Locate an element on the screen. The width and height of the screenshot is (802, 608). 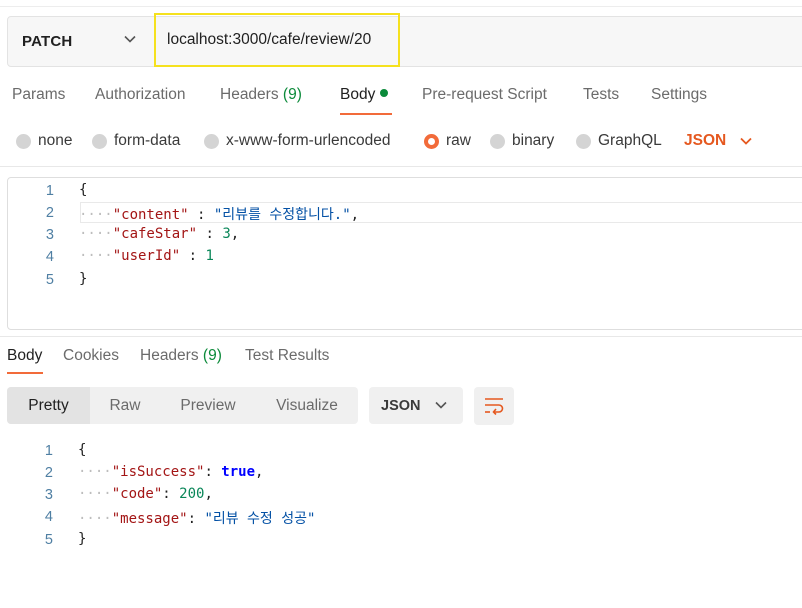
json-key: "cafeStar" is located at coordinates (155, 234).